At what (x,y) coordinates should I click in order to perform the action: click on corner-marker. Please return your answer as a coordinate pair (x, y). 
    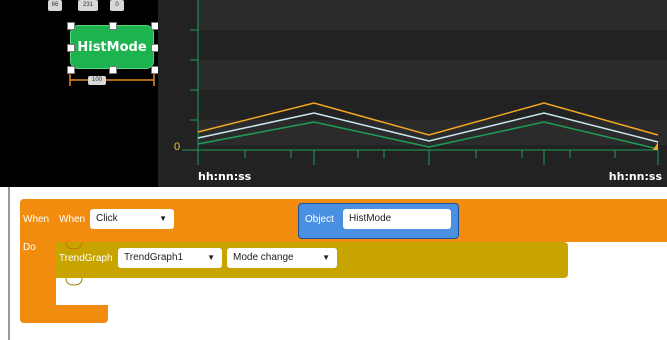
    Looking at the image, I should click on (655, 146).